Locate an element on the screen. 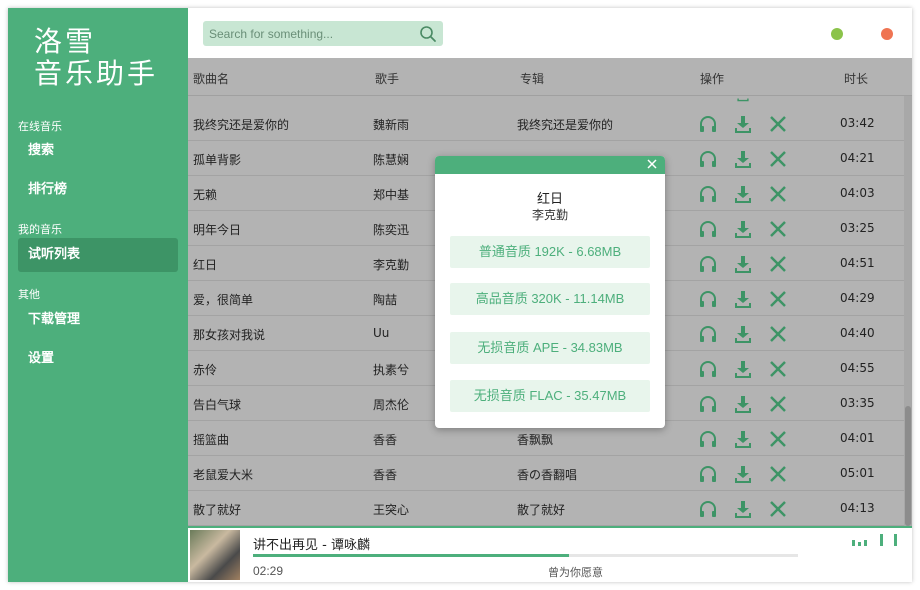 The image size is (920, 590). table-row-partial is located at coordinates (550, 101).